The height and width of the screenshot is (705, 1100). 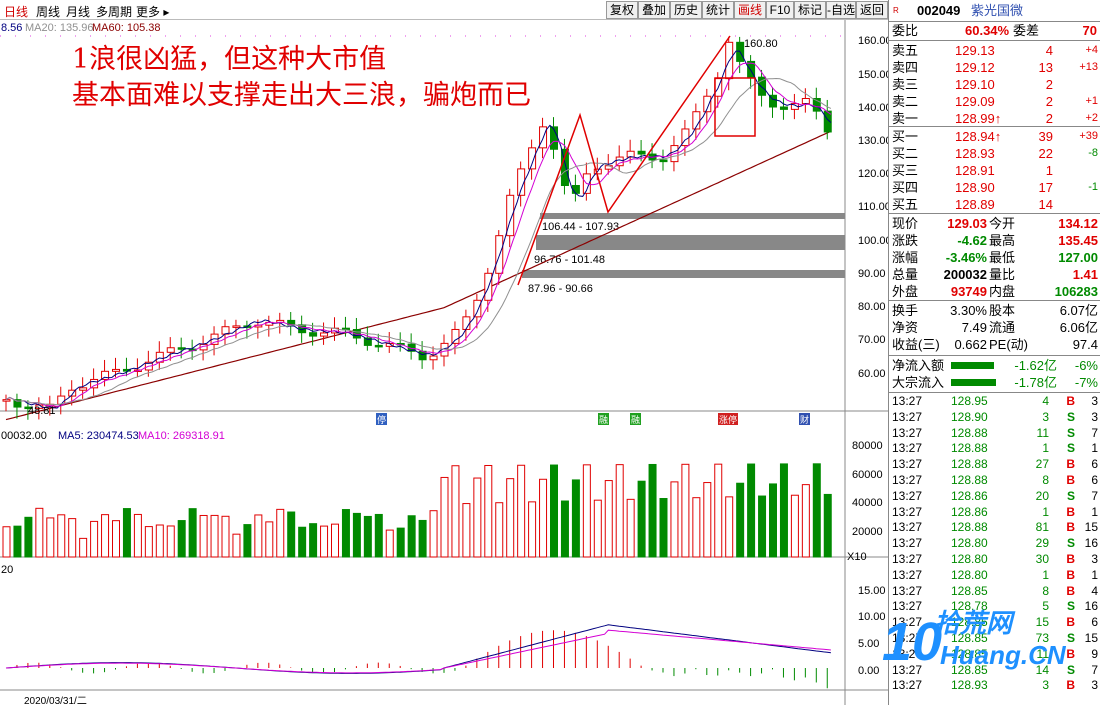 What do you see at coordinates (1002, 257) in the screenshot?
I see `stat-label: 最低` at bounding box center [1002, 257].